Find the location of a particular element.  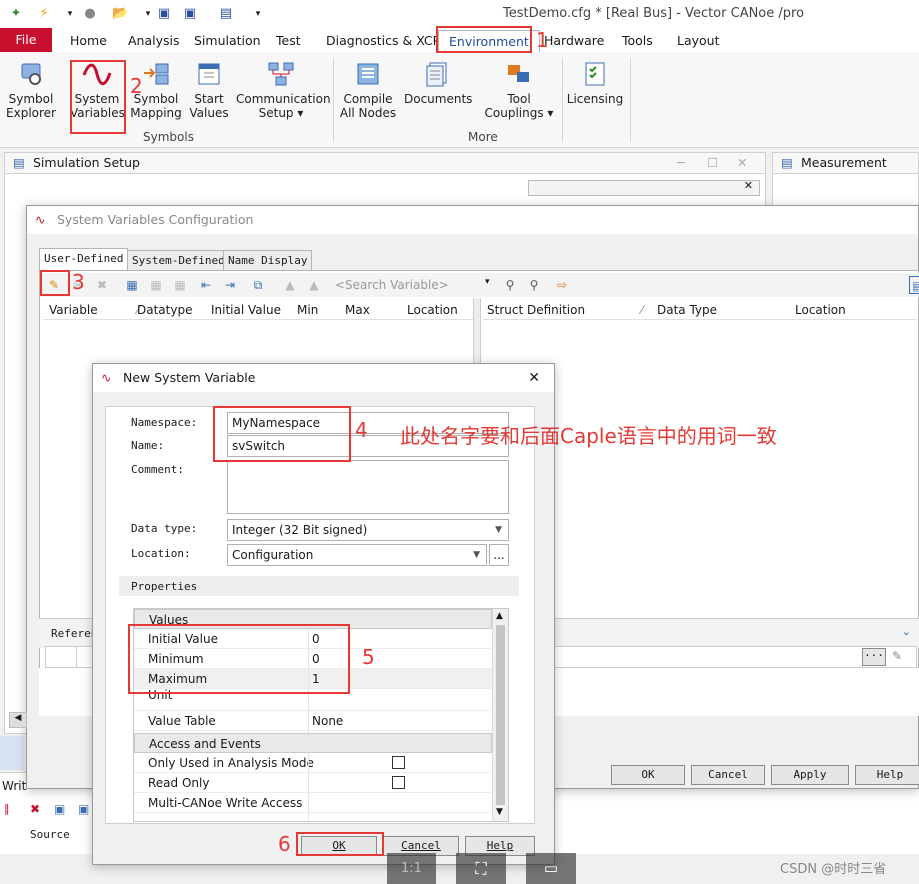

tab-simulation: Simulation is located at coordinates (227, 41).